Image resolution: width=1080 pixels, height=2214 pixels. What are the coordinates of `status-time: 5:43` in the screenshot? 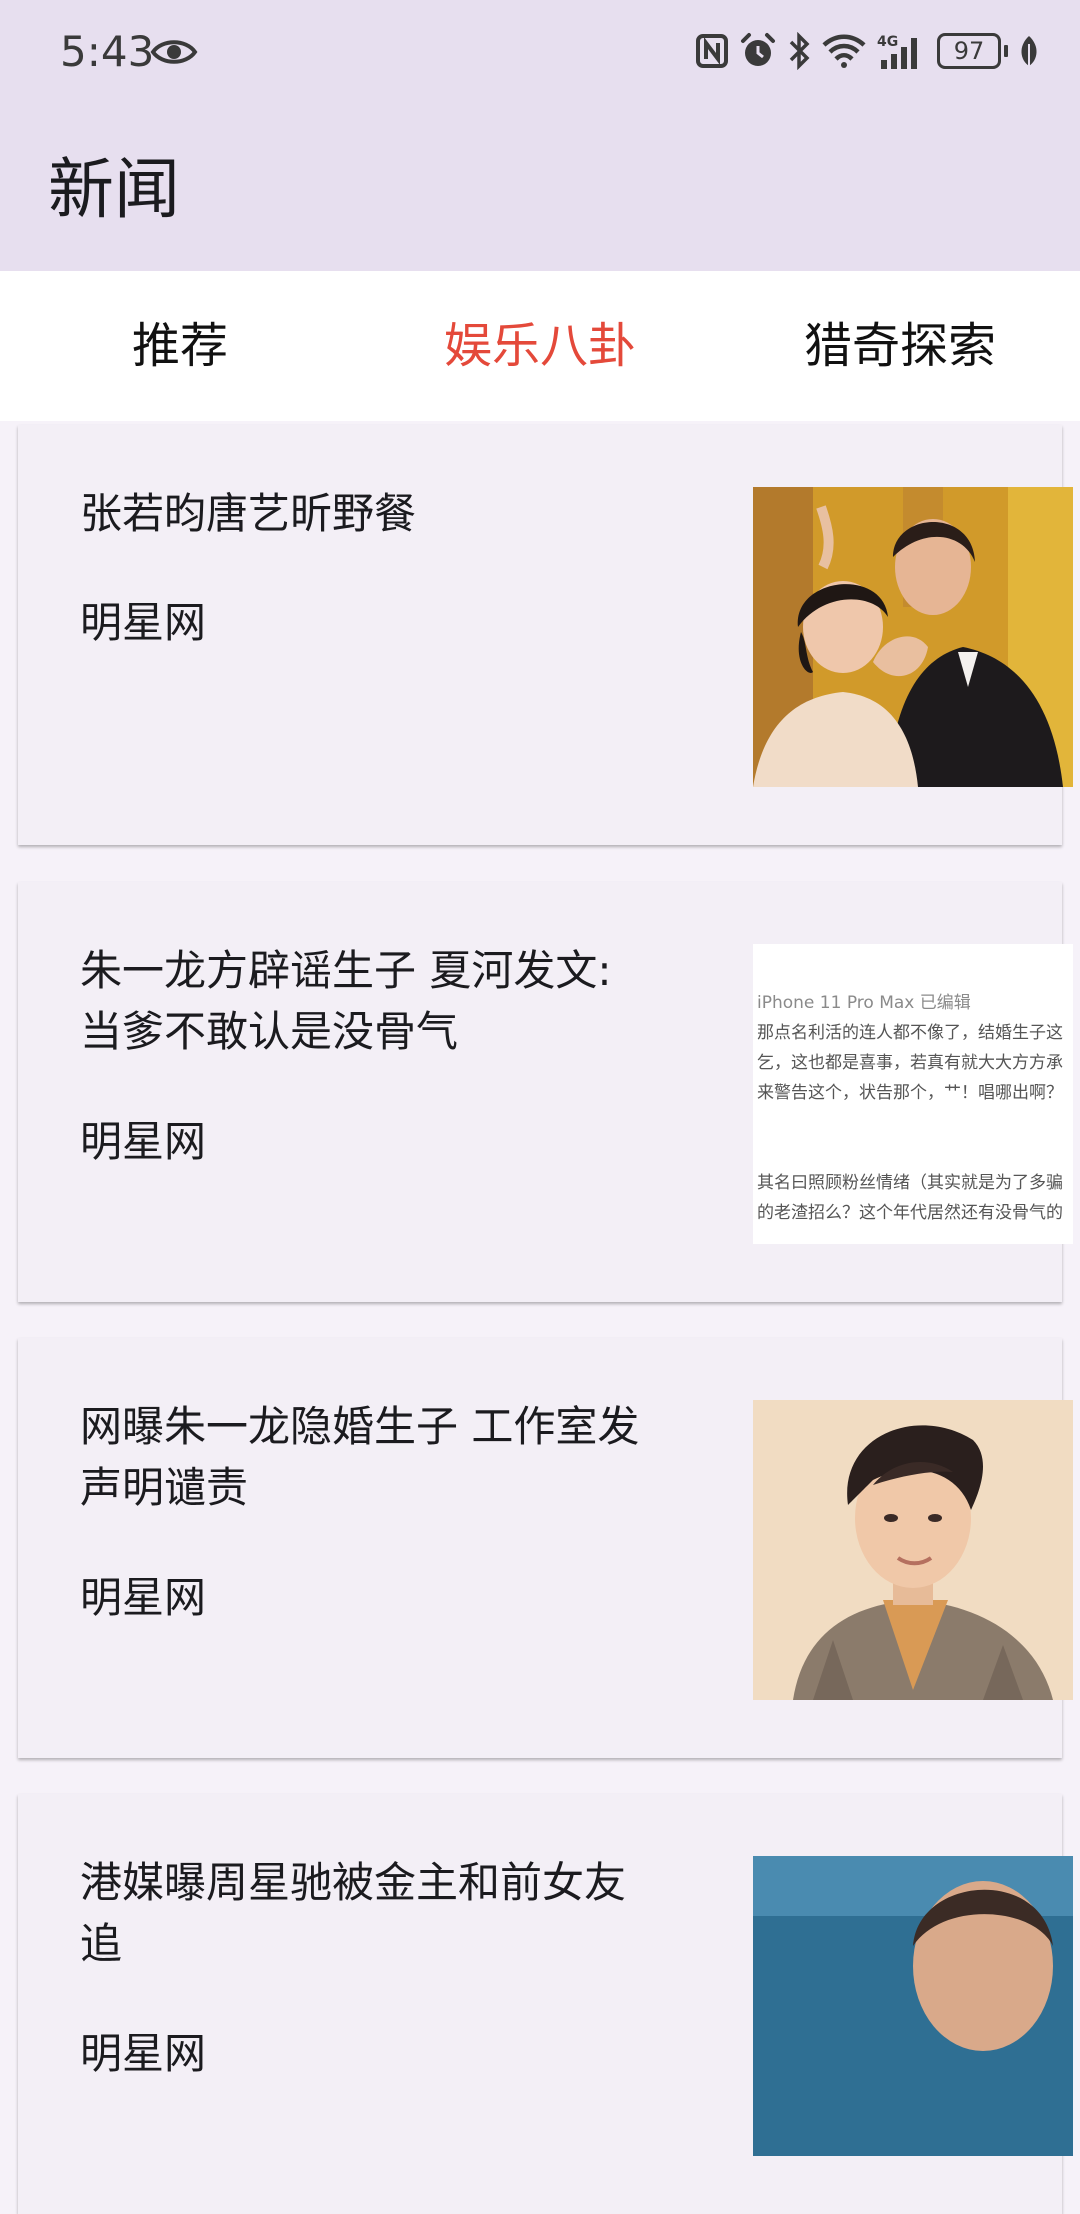 It's located at (107, 51).